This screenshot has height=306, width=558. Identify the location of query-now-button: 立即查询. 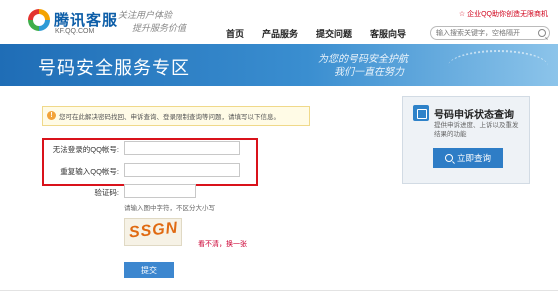
(468, 158).